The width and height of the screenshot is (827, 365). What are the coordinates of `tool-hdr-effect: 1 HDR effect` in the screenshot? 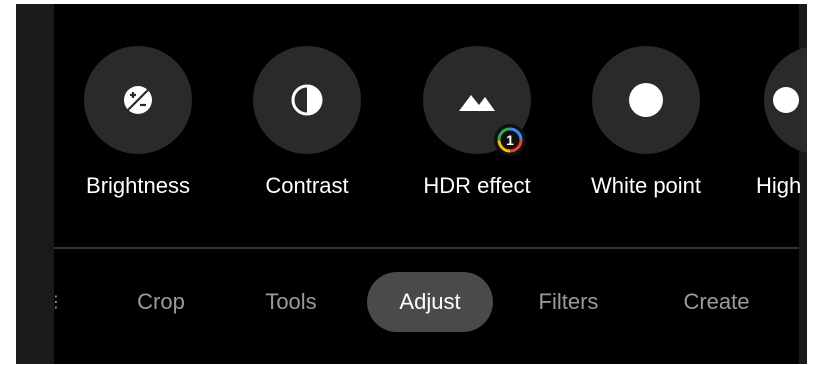 It's located at (477, 126).